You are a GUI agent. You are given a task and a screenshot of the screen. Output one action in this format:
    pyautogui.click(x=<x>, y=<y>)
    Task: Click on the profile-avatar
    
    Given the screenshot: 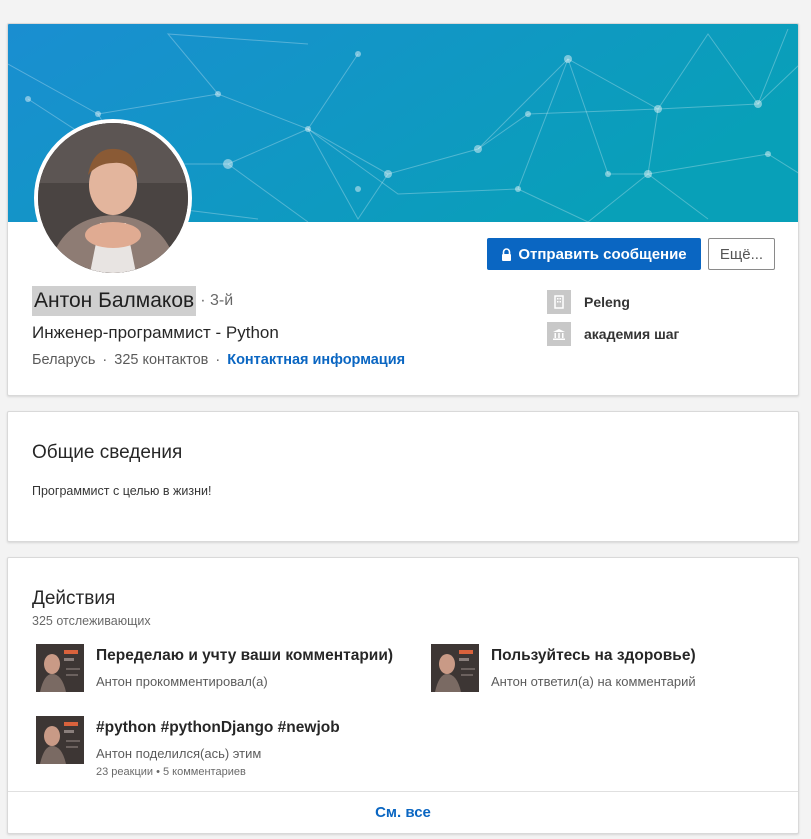 What is the action you would take?
    pyautogui.click(x=113, y=198)
    